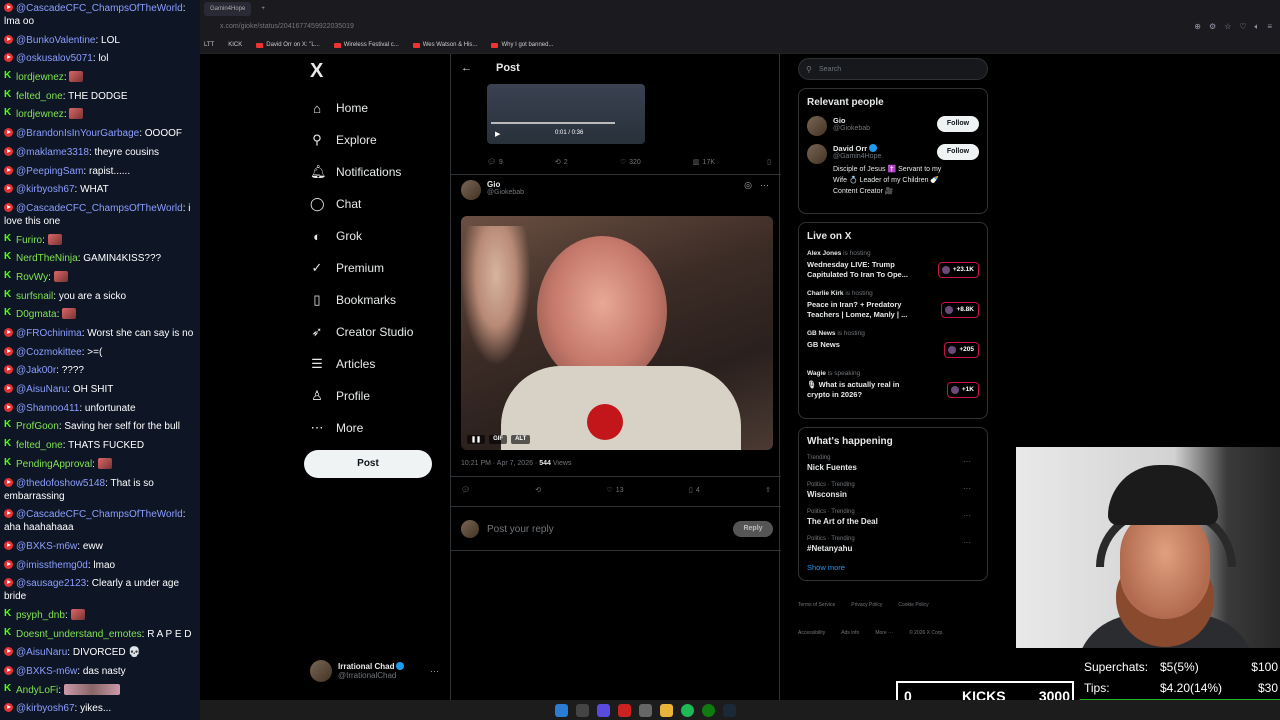  I want to click on nav-item-profile: ♙ Profile, so click(361, 396).